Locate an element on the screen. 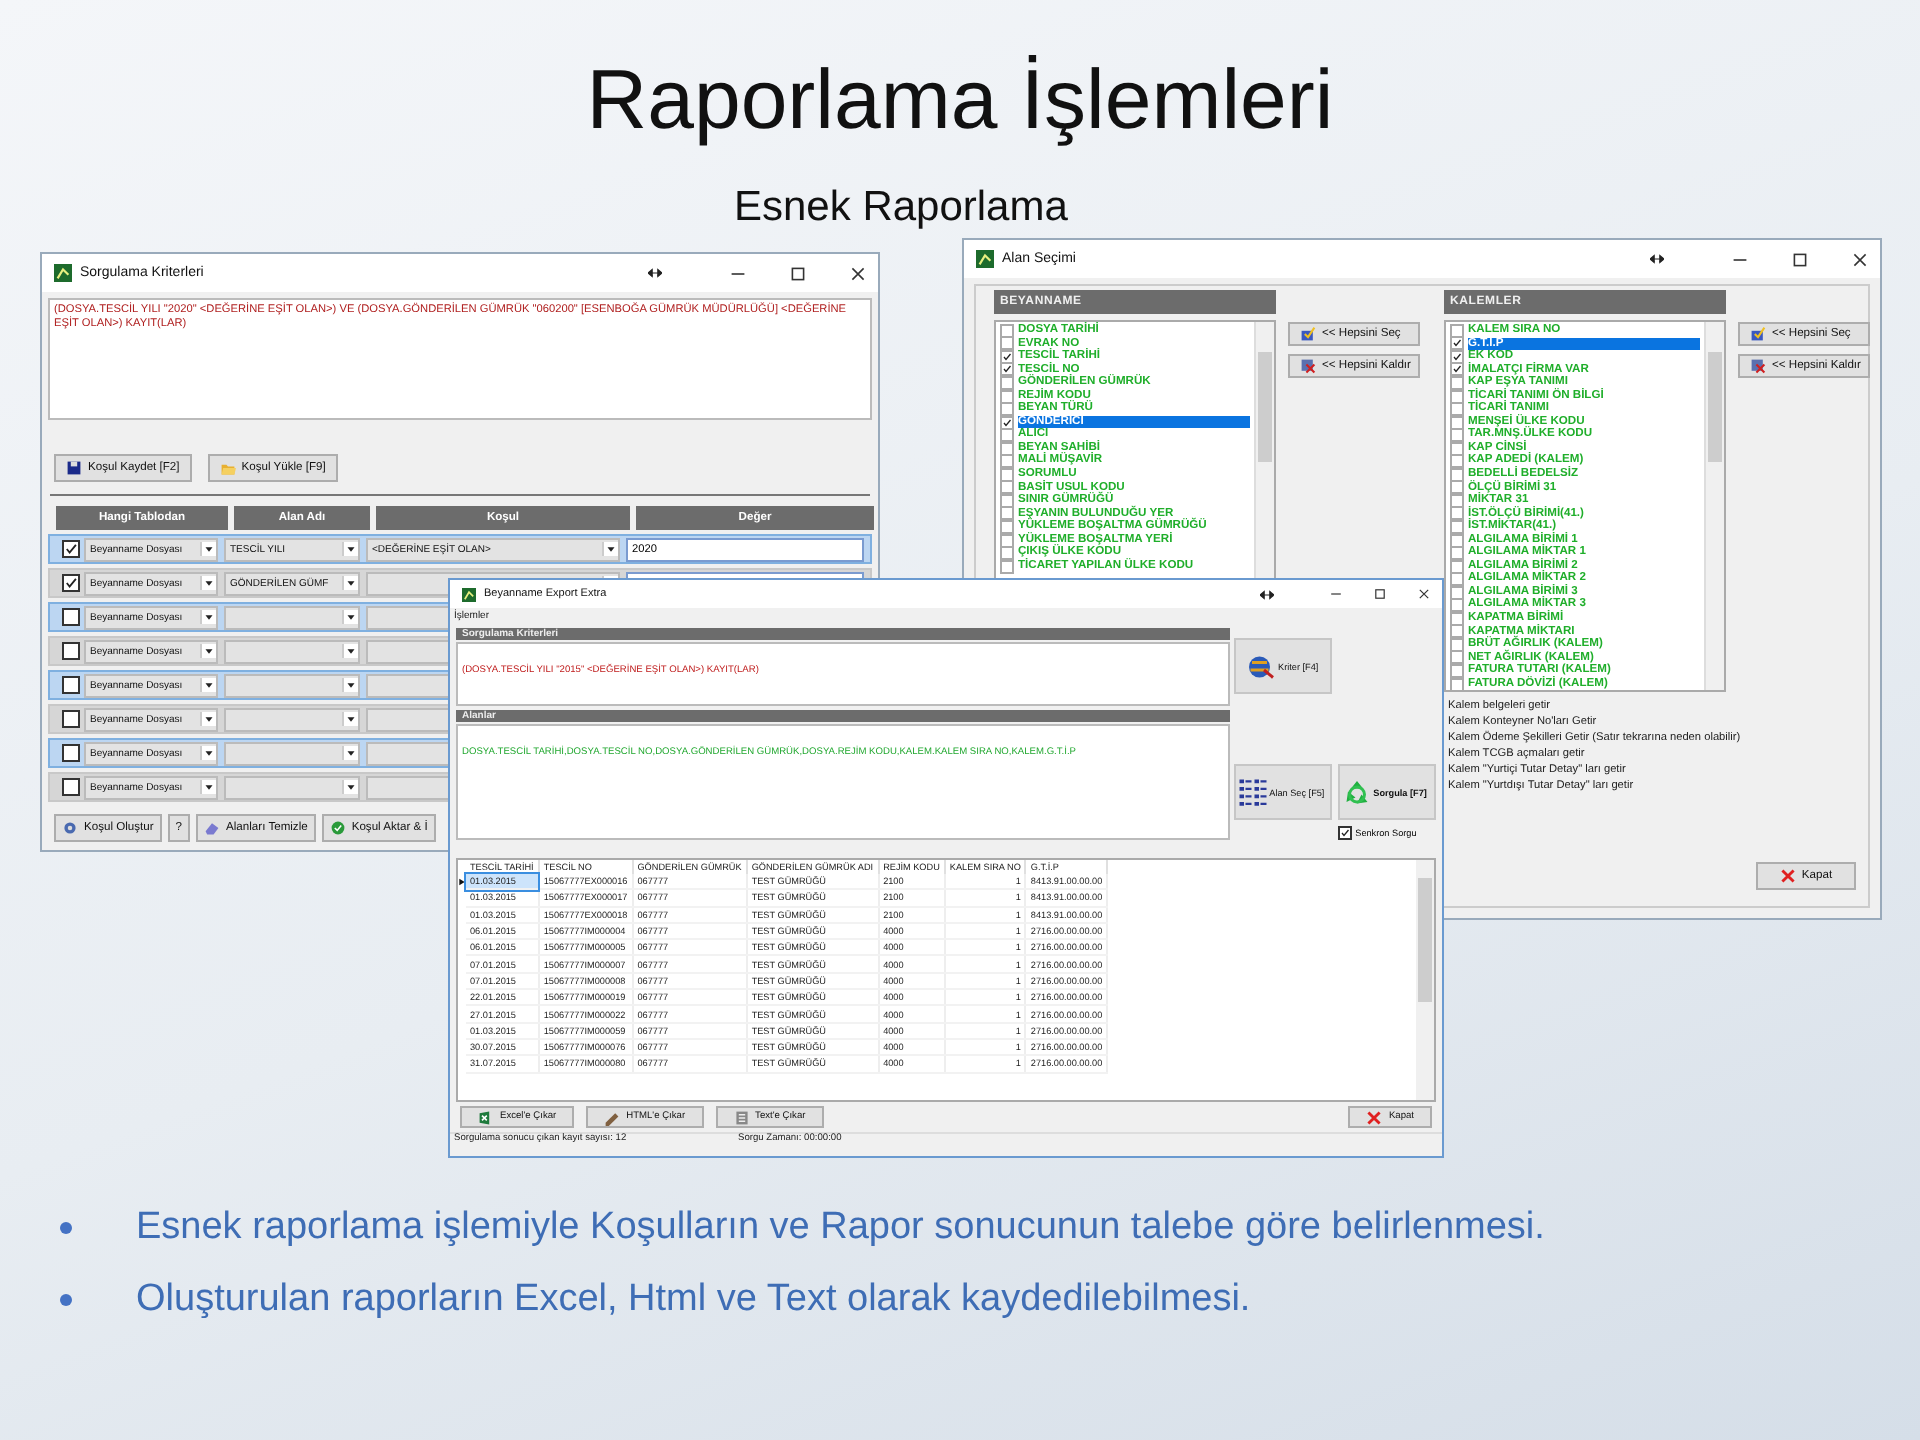 The width and height of the screenshot is (1920, 1440). bullet-text: Oluşturulan raporların Excel, Html ve Text olarak kaydedilebilmesi. is located at coordinates (693, 1300).